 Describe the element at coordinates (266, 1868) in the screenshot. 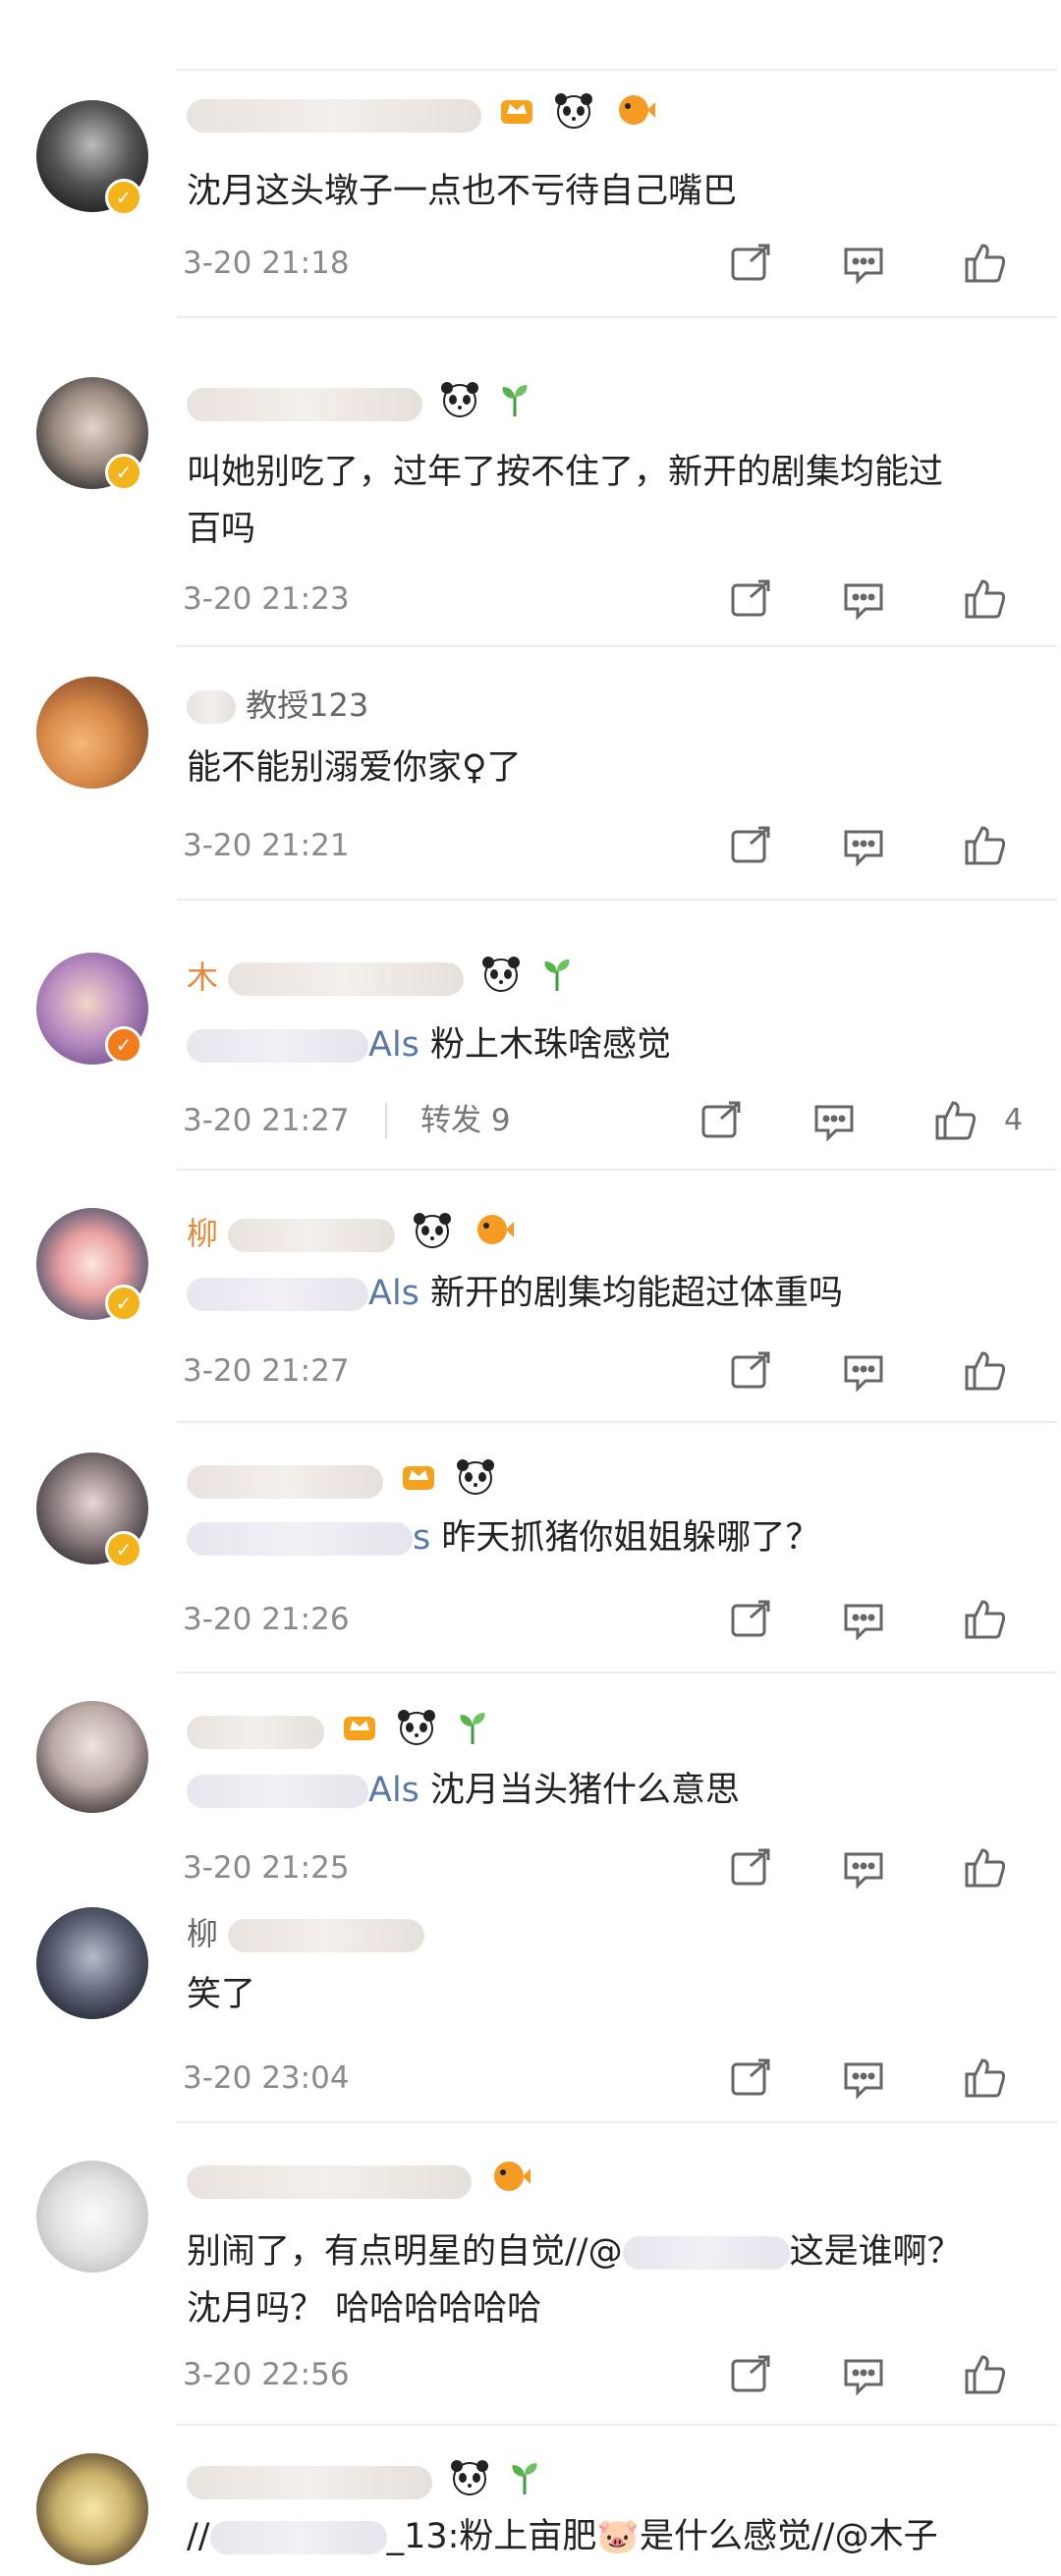

I see `comment-time: 3-20 21:25` at that location.